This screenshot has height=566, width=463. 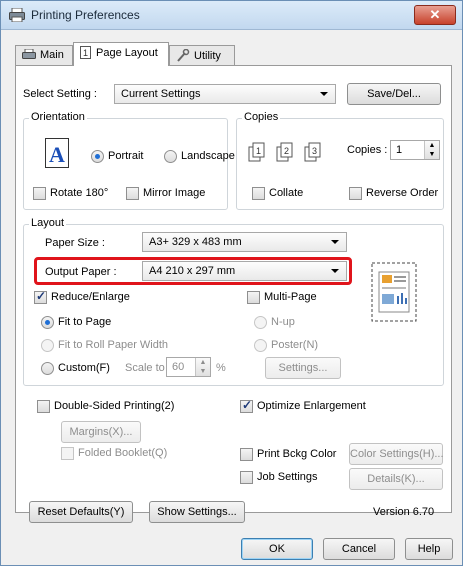 I want to click on n-up-label: N-up, so click(x=283, y=322).